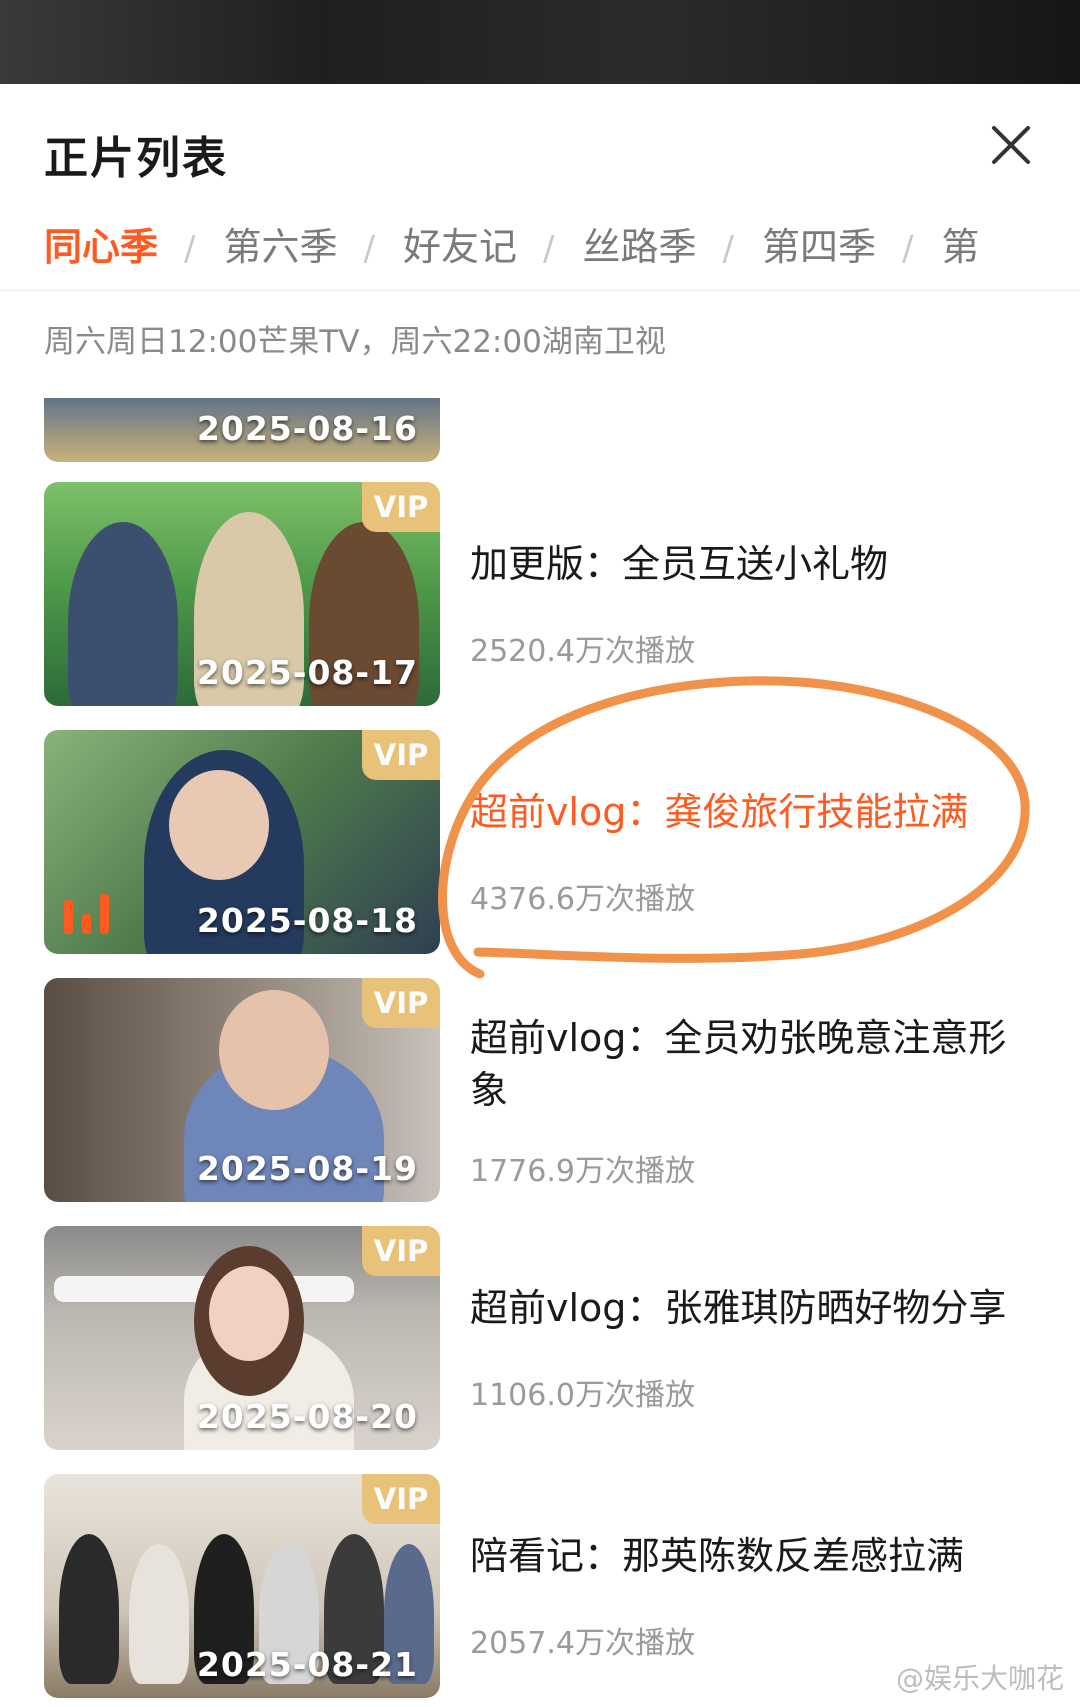 The image size is (1080, 1707). What do you see at coordinates (242, 1090) in the screenshot?
I see `episode-thumbnail: VIP 2025-08-19` at bounding box center [242, 1090].